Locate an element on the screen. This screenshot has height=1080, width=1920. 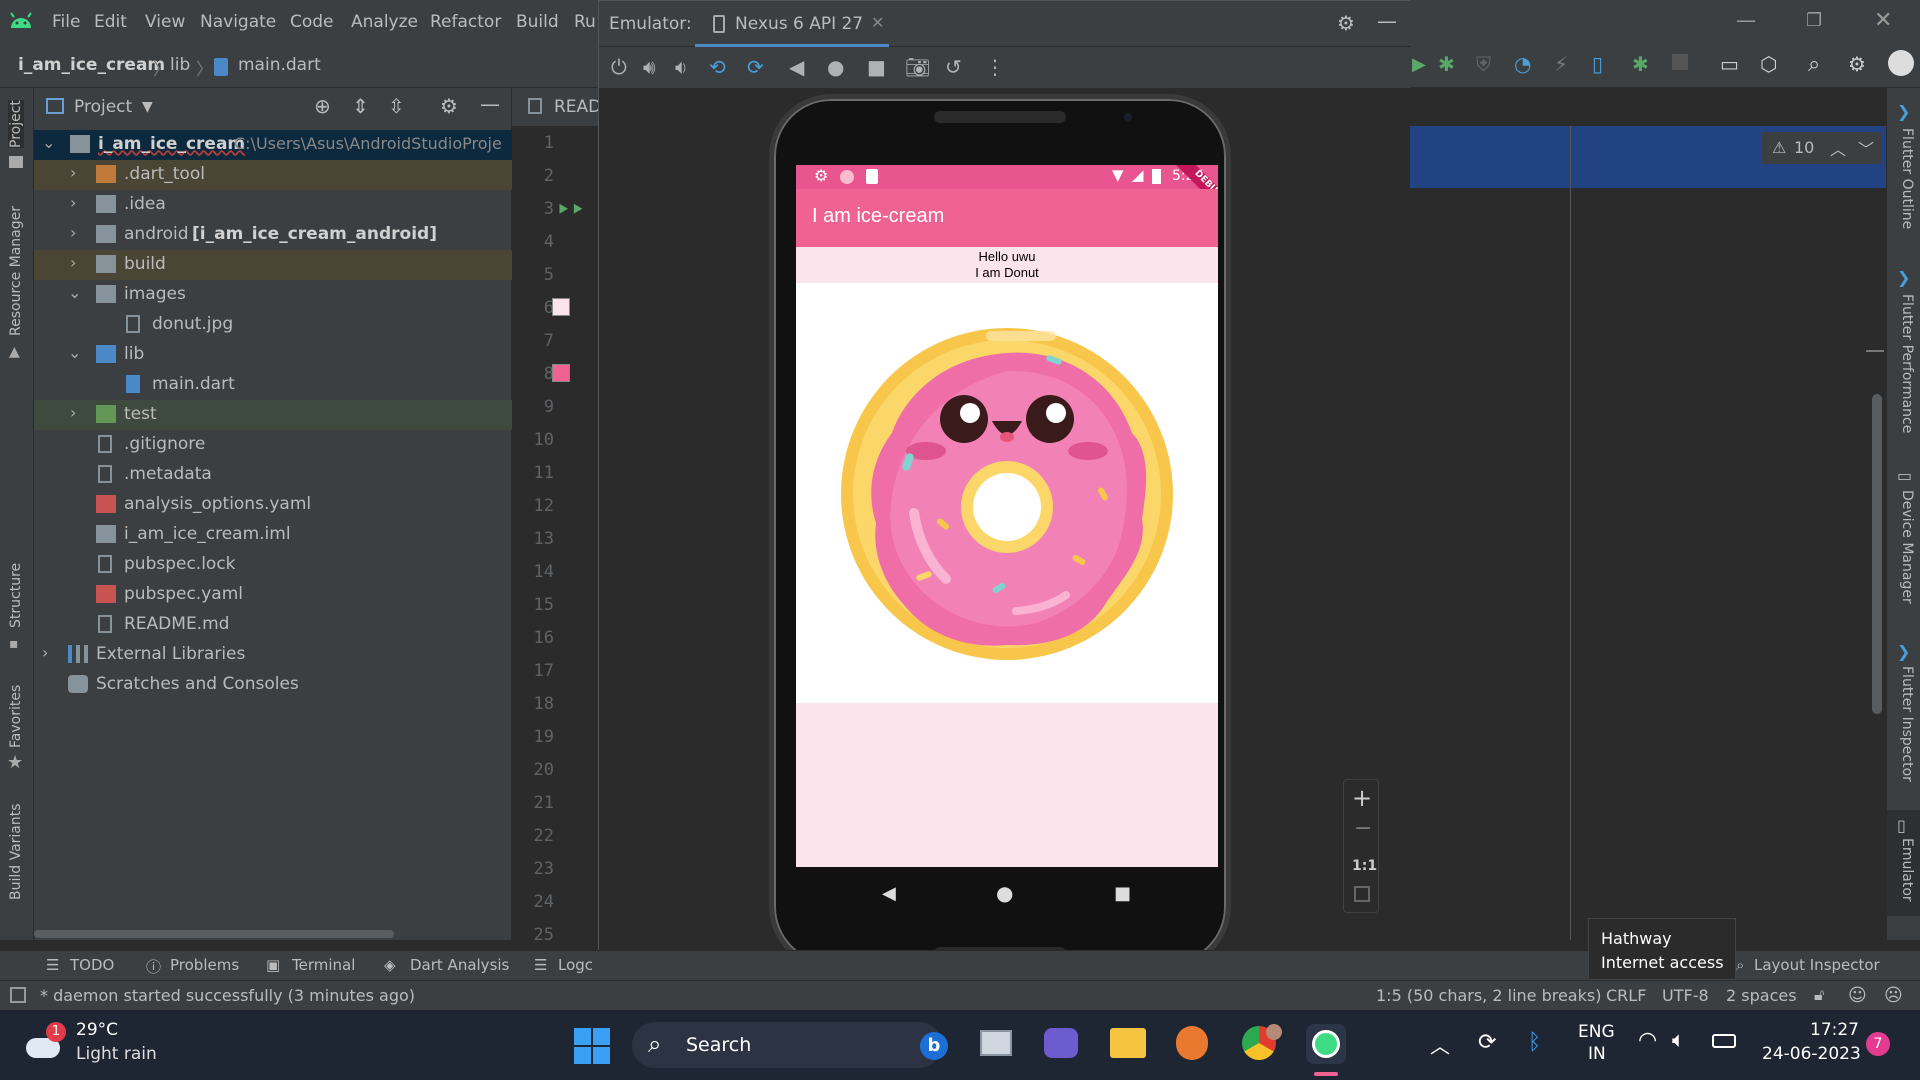
tool-tab-resource-manager: Resource Manager is located at coordinates (16, 271).